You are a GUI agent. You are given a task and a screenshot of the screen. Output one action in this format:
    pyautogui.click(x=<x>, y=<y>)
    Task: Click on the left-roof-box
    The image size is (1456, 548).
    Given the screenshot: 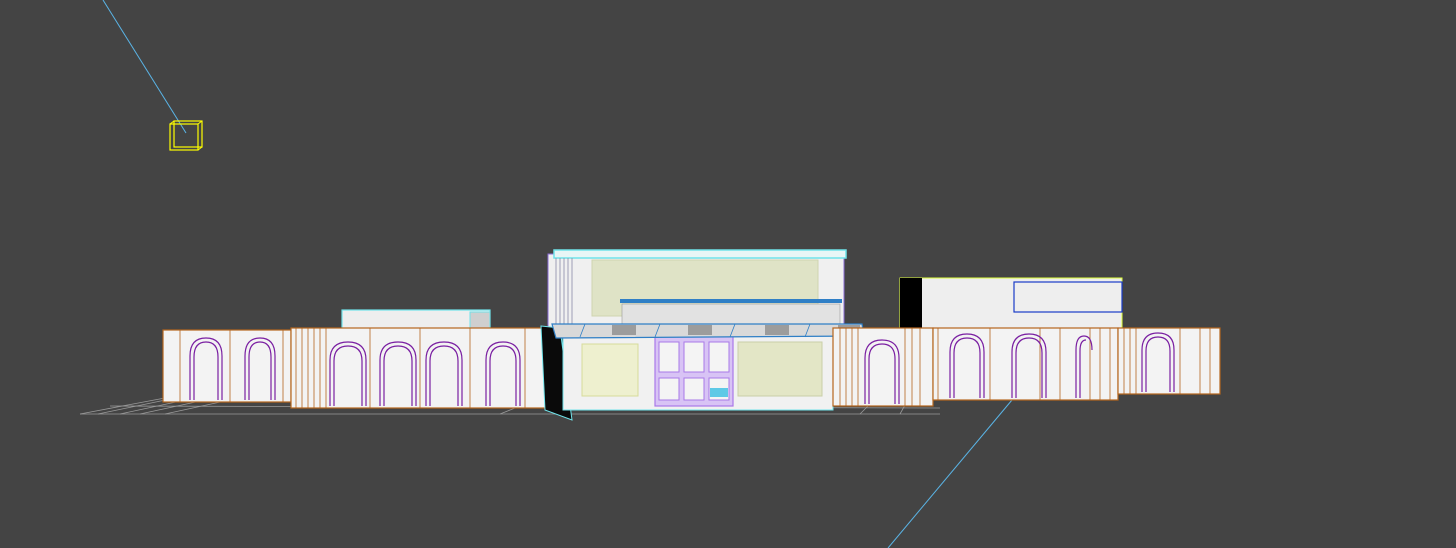 What is the action you would take?
    pyautogui.click(x=416, y=320)
    